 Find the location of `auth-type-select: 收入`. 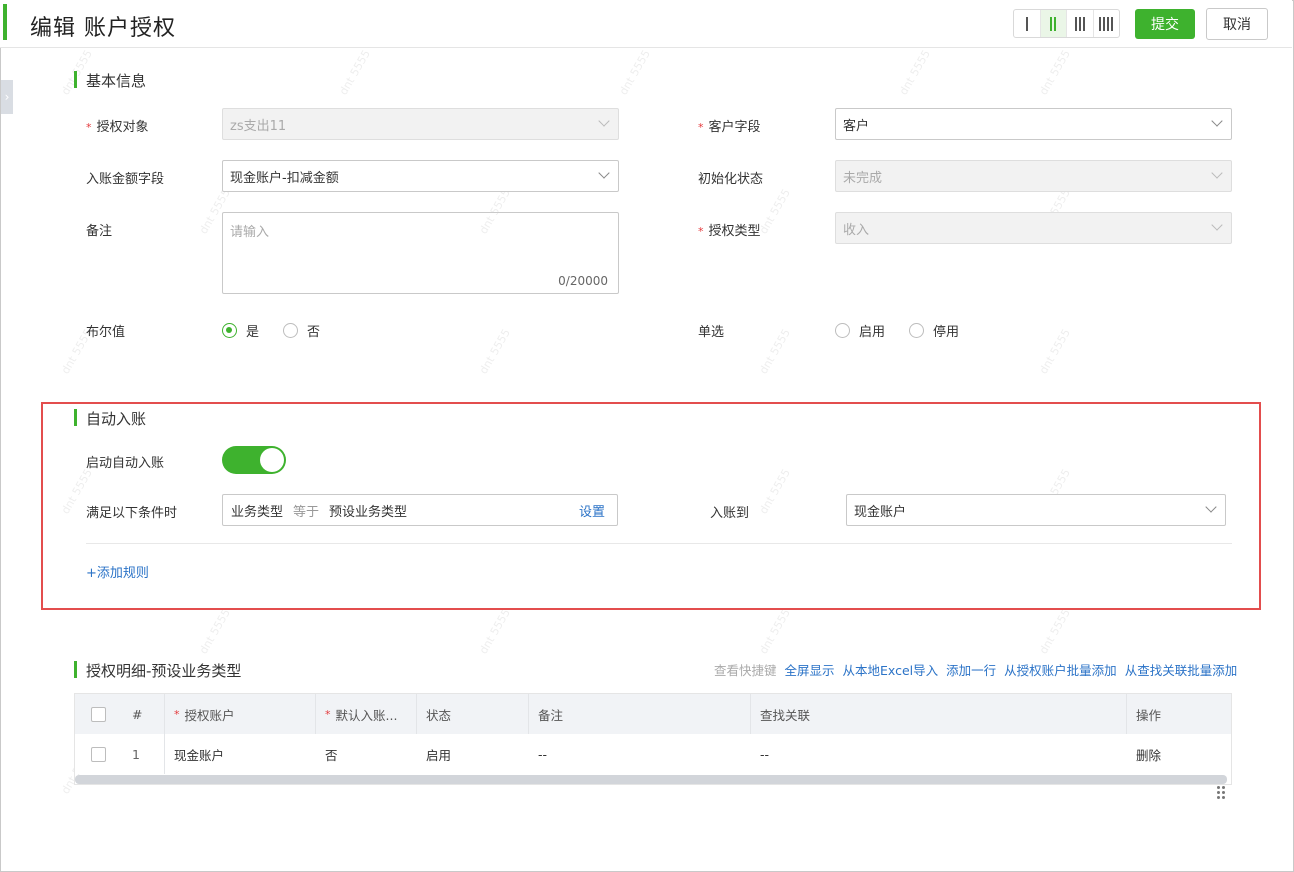

auth-type-select: 收入 is located at coordinates (1033, 228).